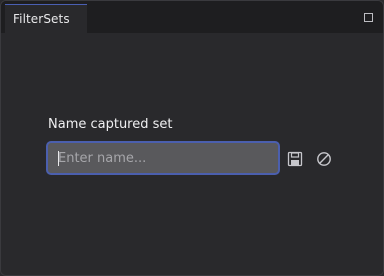 This screenshot has height=276, width=384. What do you see at coordinates (368, 17) in the screenshot?
I see `maximize-icon` at bounding box center [368, 17].